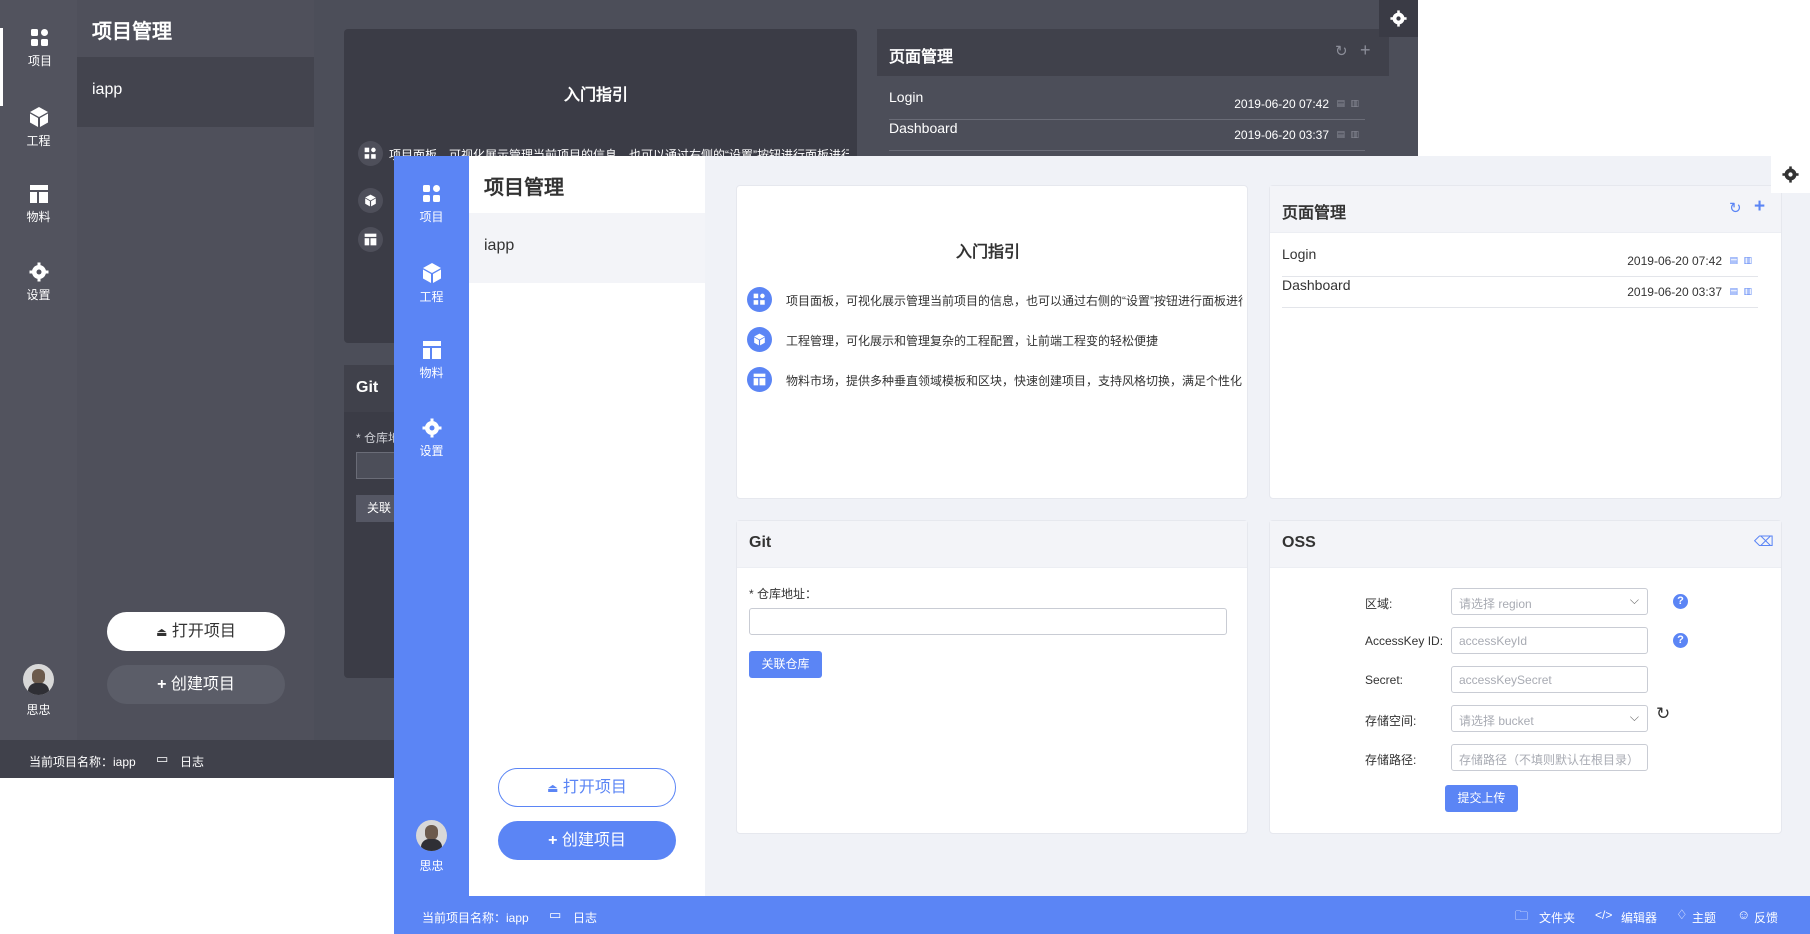  What do you see at coordinates (1549, 757) in the screenshot?
I see `path-input: 存储路径（不填则默认在根目录）` at bounding box center [1549, 757].